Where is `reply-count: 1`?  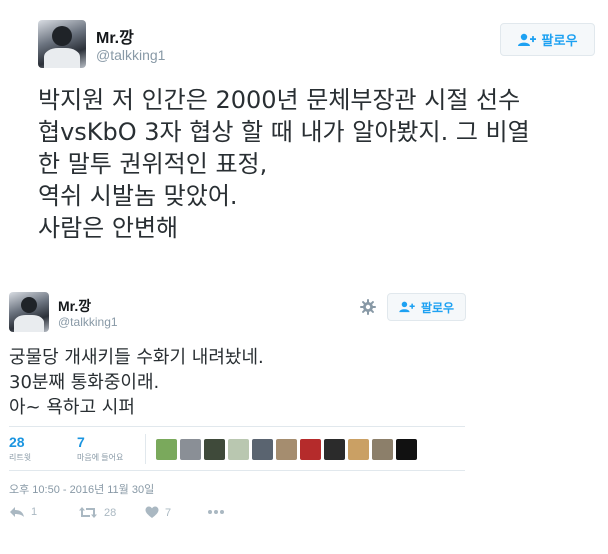 reply-count: 1 is located at coordinates (34, 512).